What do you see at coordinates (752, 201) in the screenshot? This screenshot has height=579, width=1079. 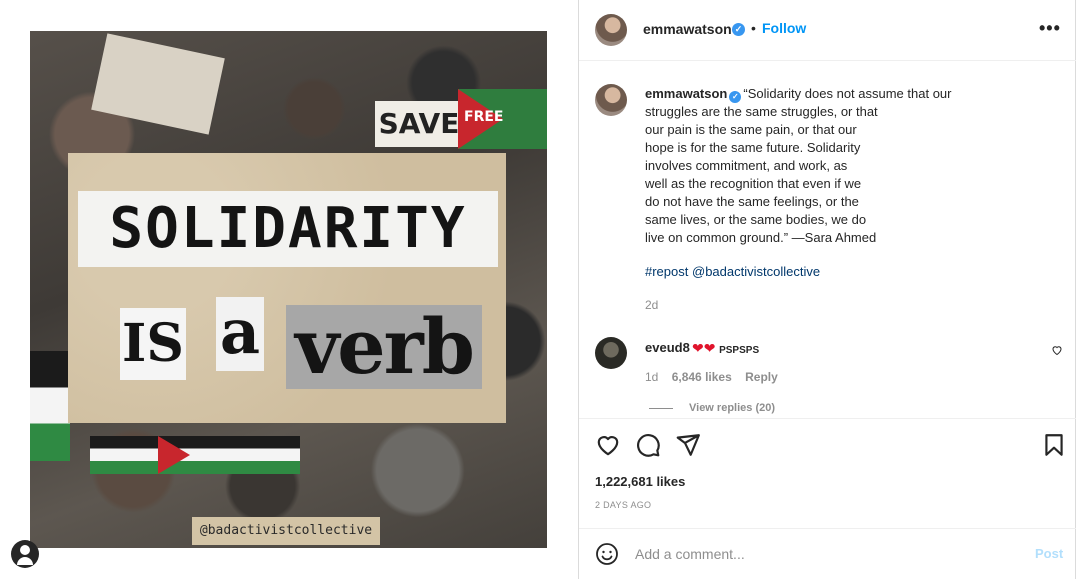 I see `caption-line: do not have the same feelings, or the` at bounding box center [752, 201].